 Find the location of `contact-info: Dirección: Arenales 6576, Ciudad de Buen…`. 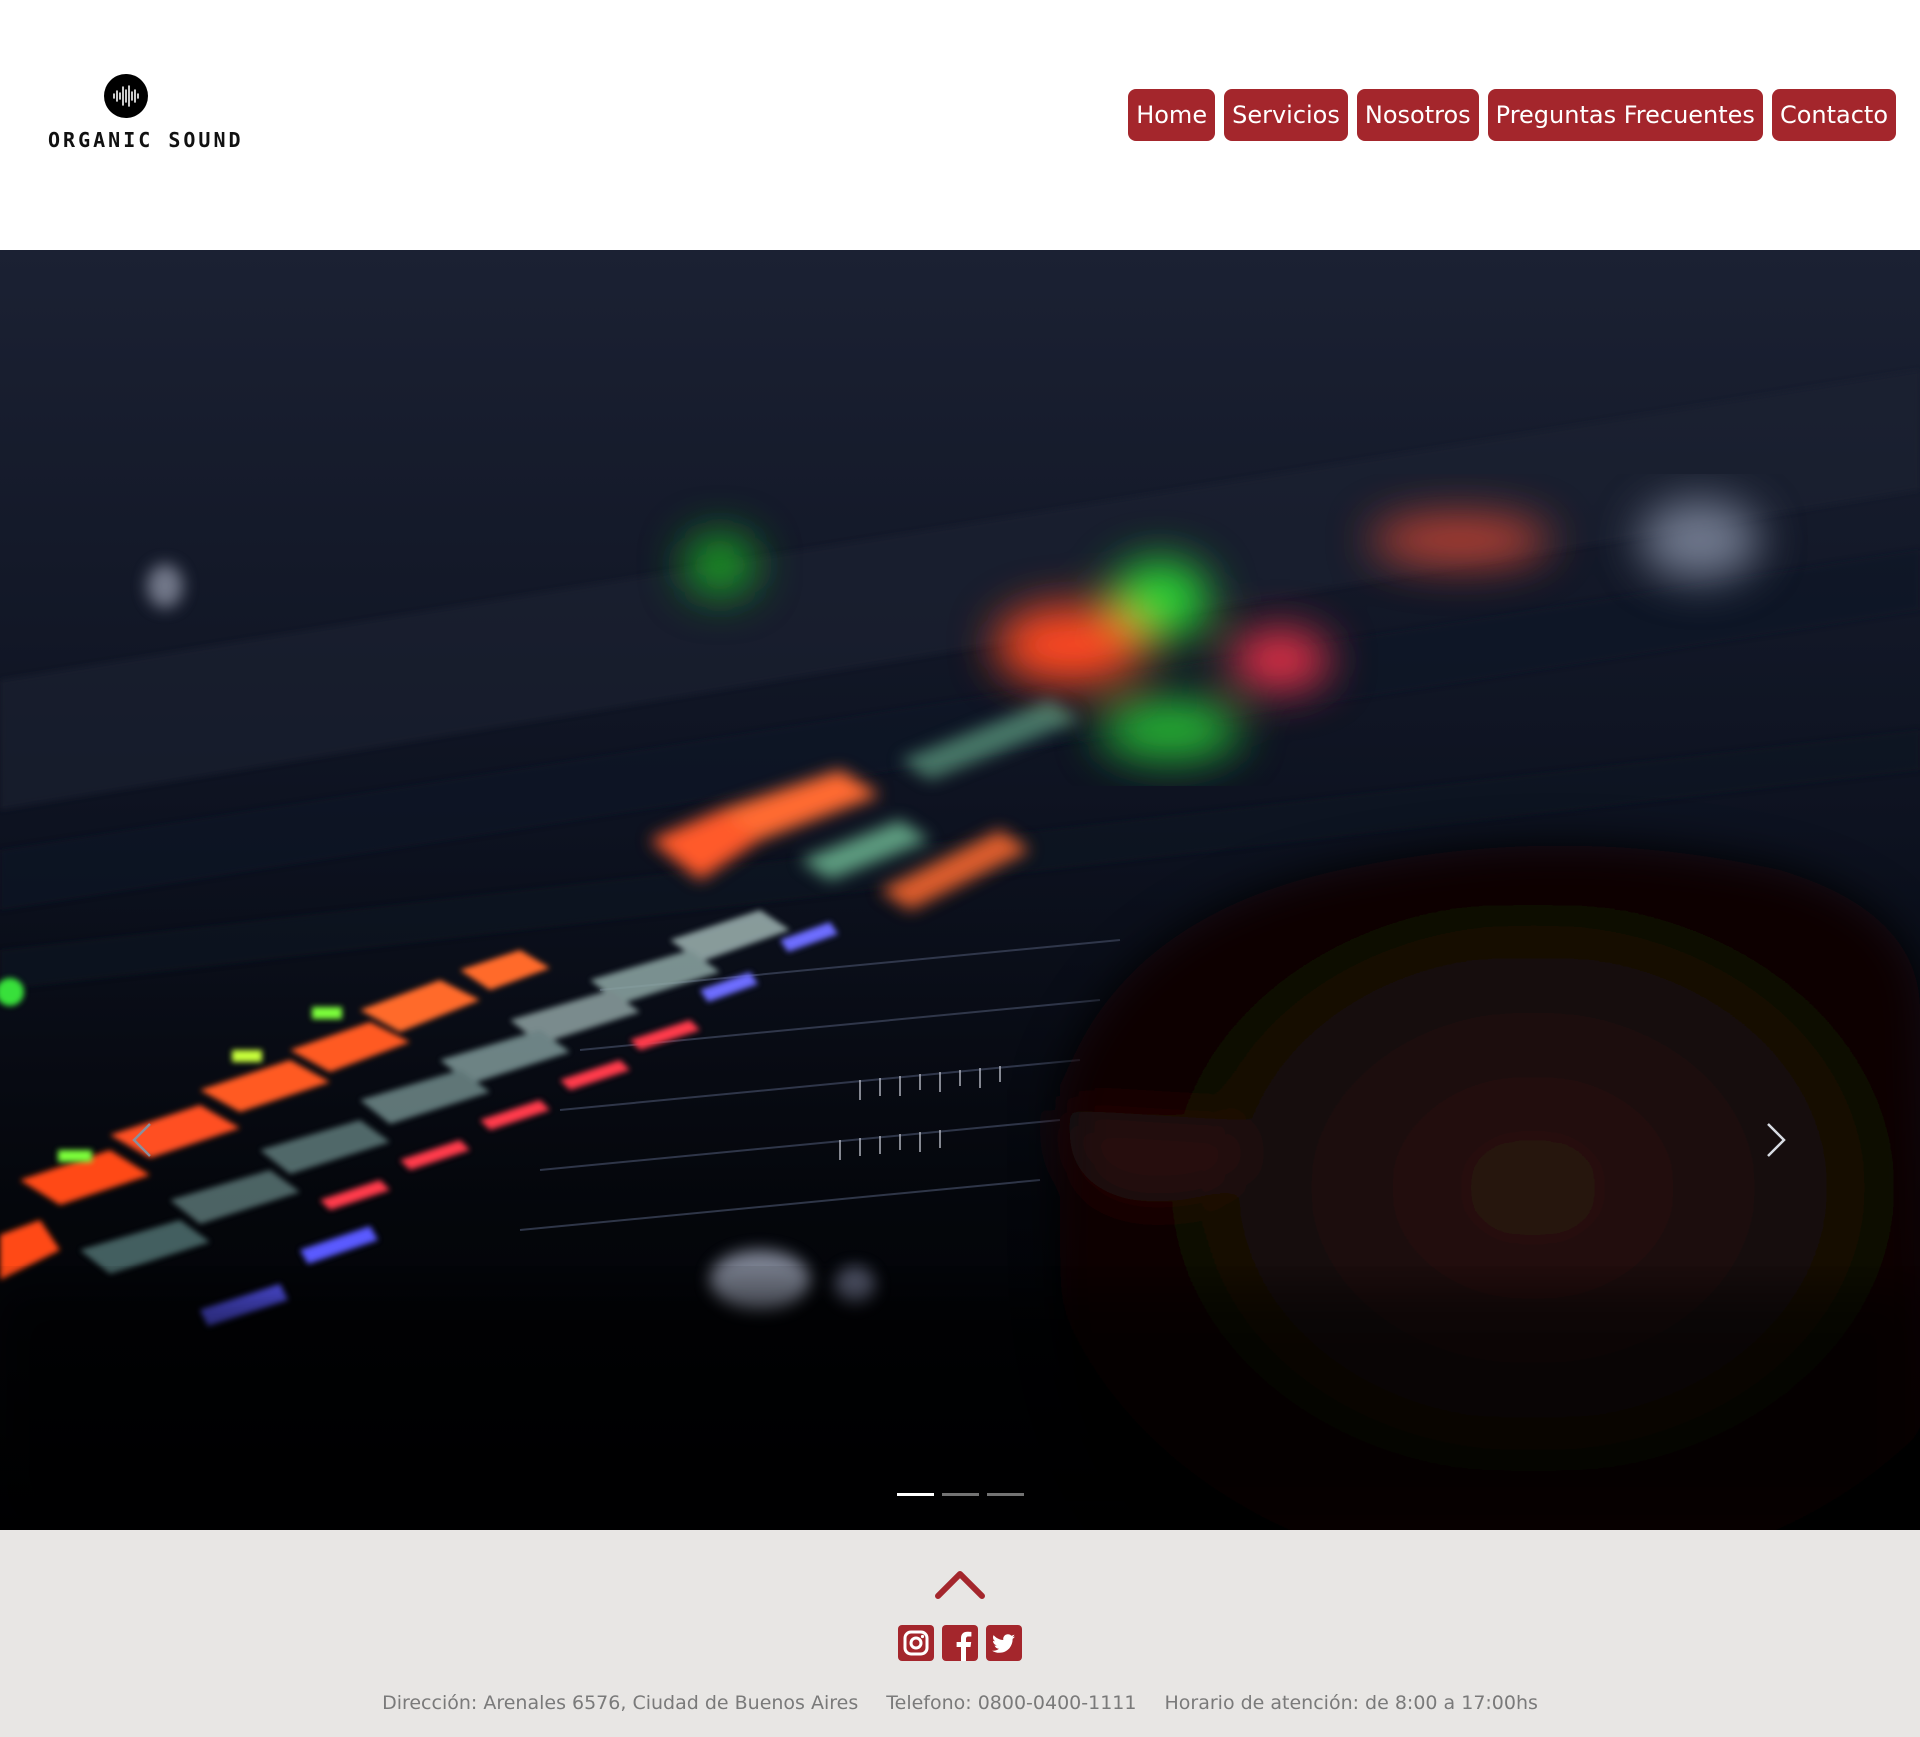

contact-info: Dirección: Arenales 6576, Ciudad de Buen… is located at coordinates (960, 1703).